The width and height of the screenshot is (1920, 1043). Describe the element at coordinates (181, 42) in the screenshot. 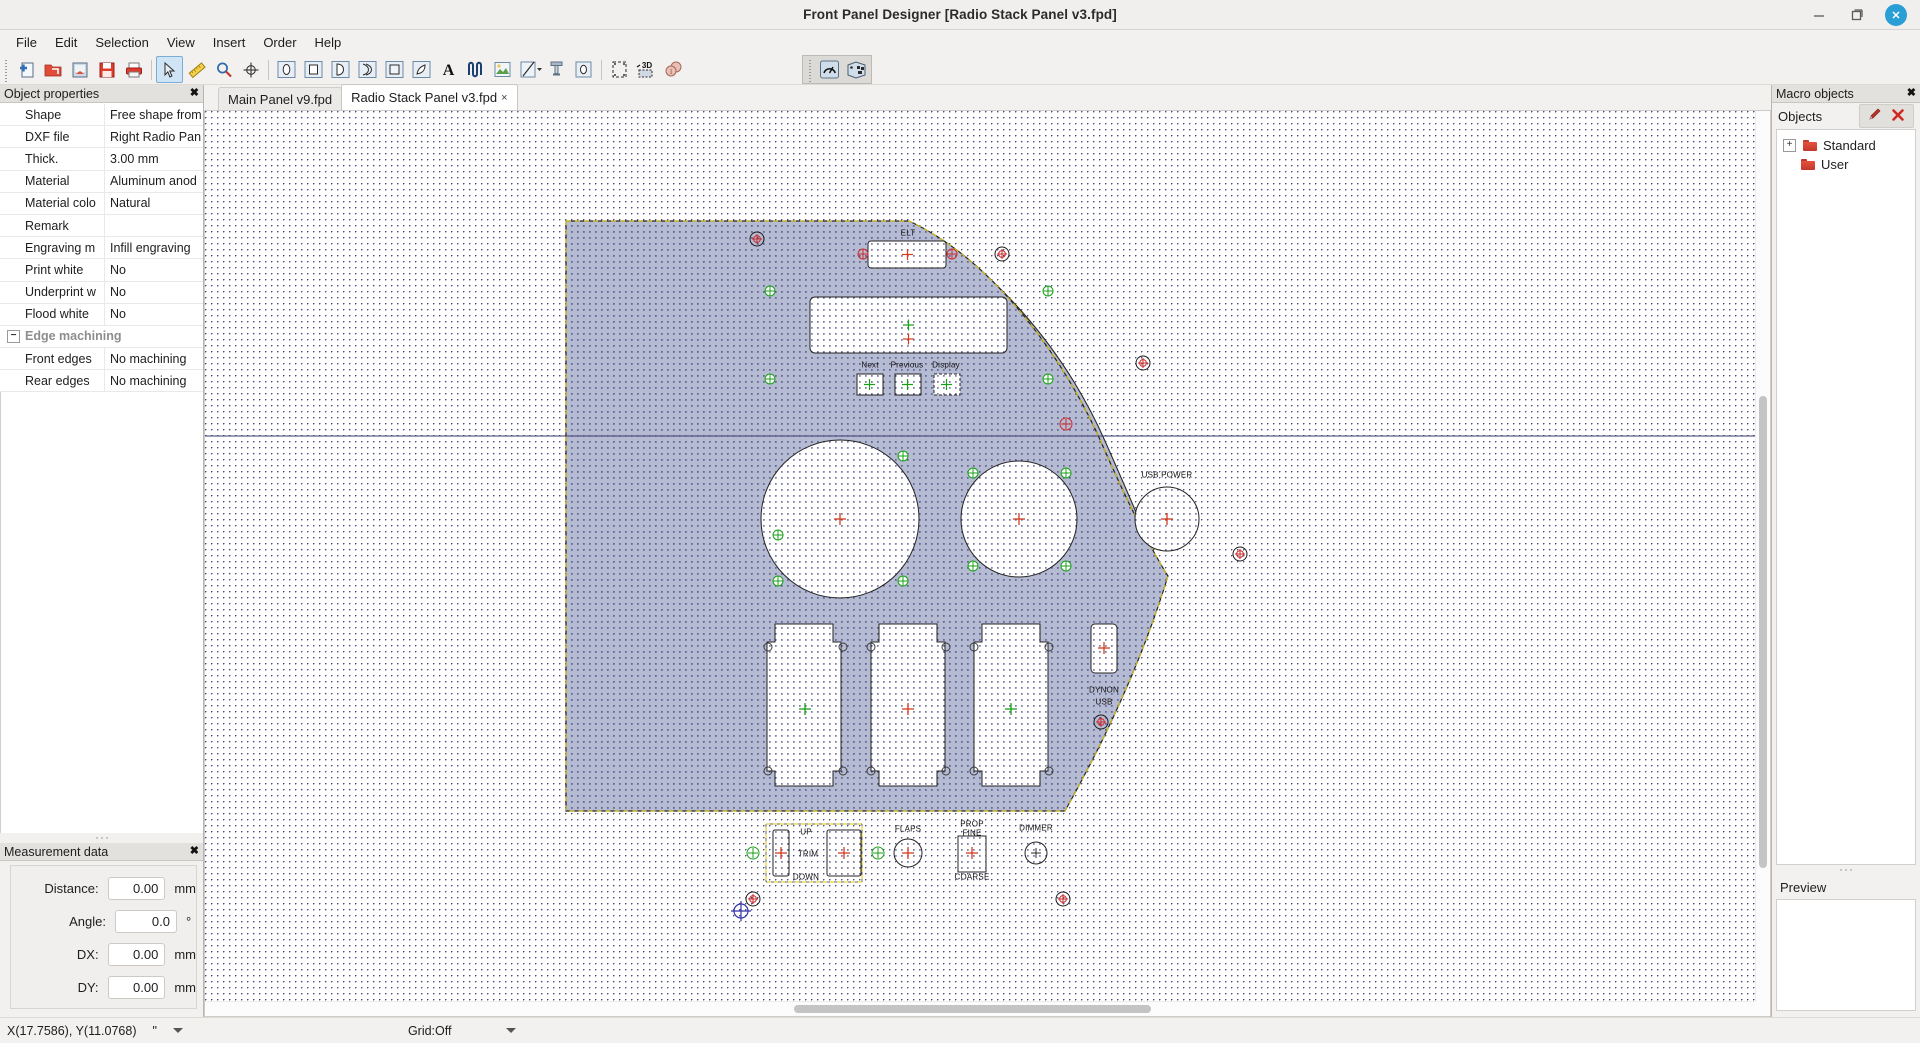

I see `menu-view: View` at that location.